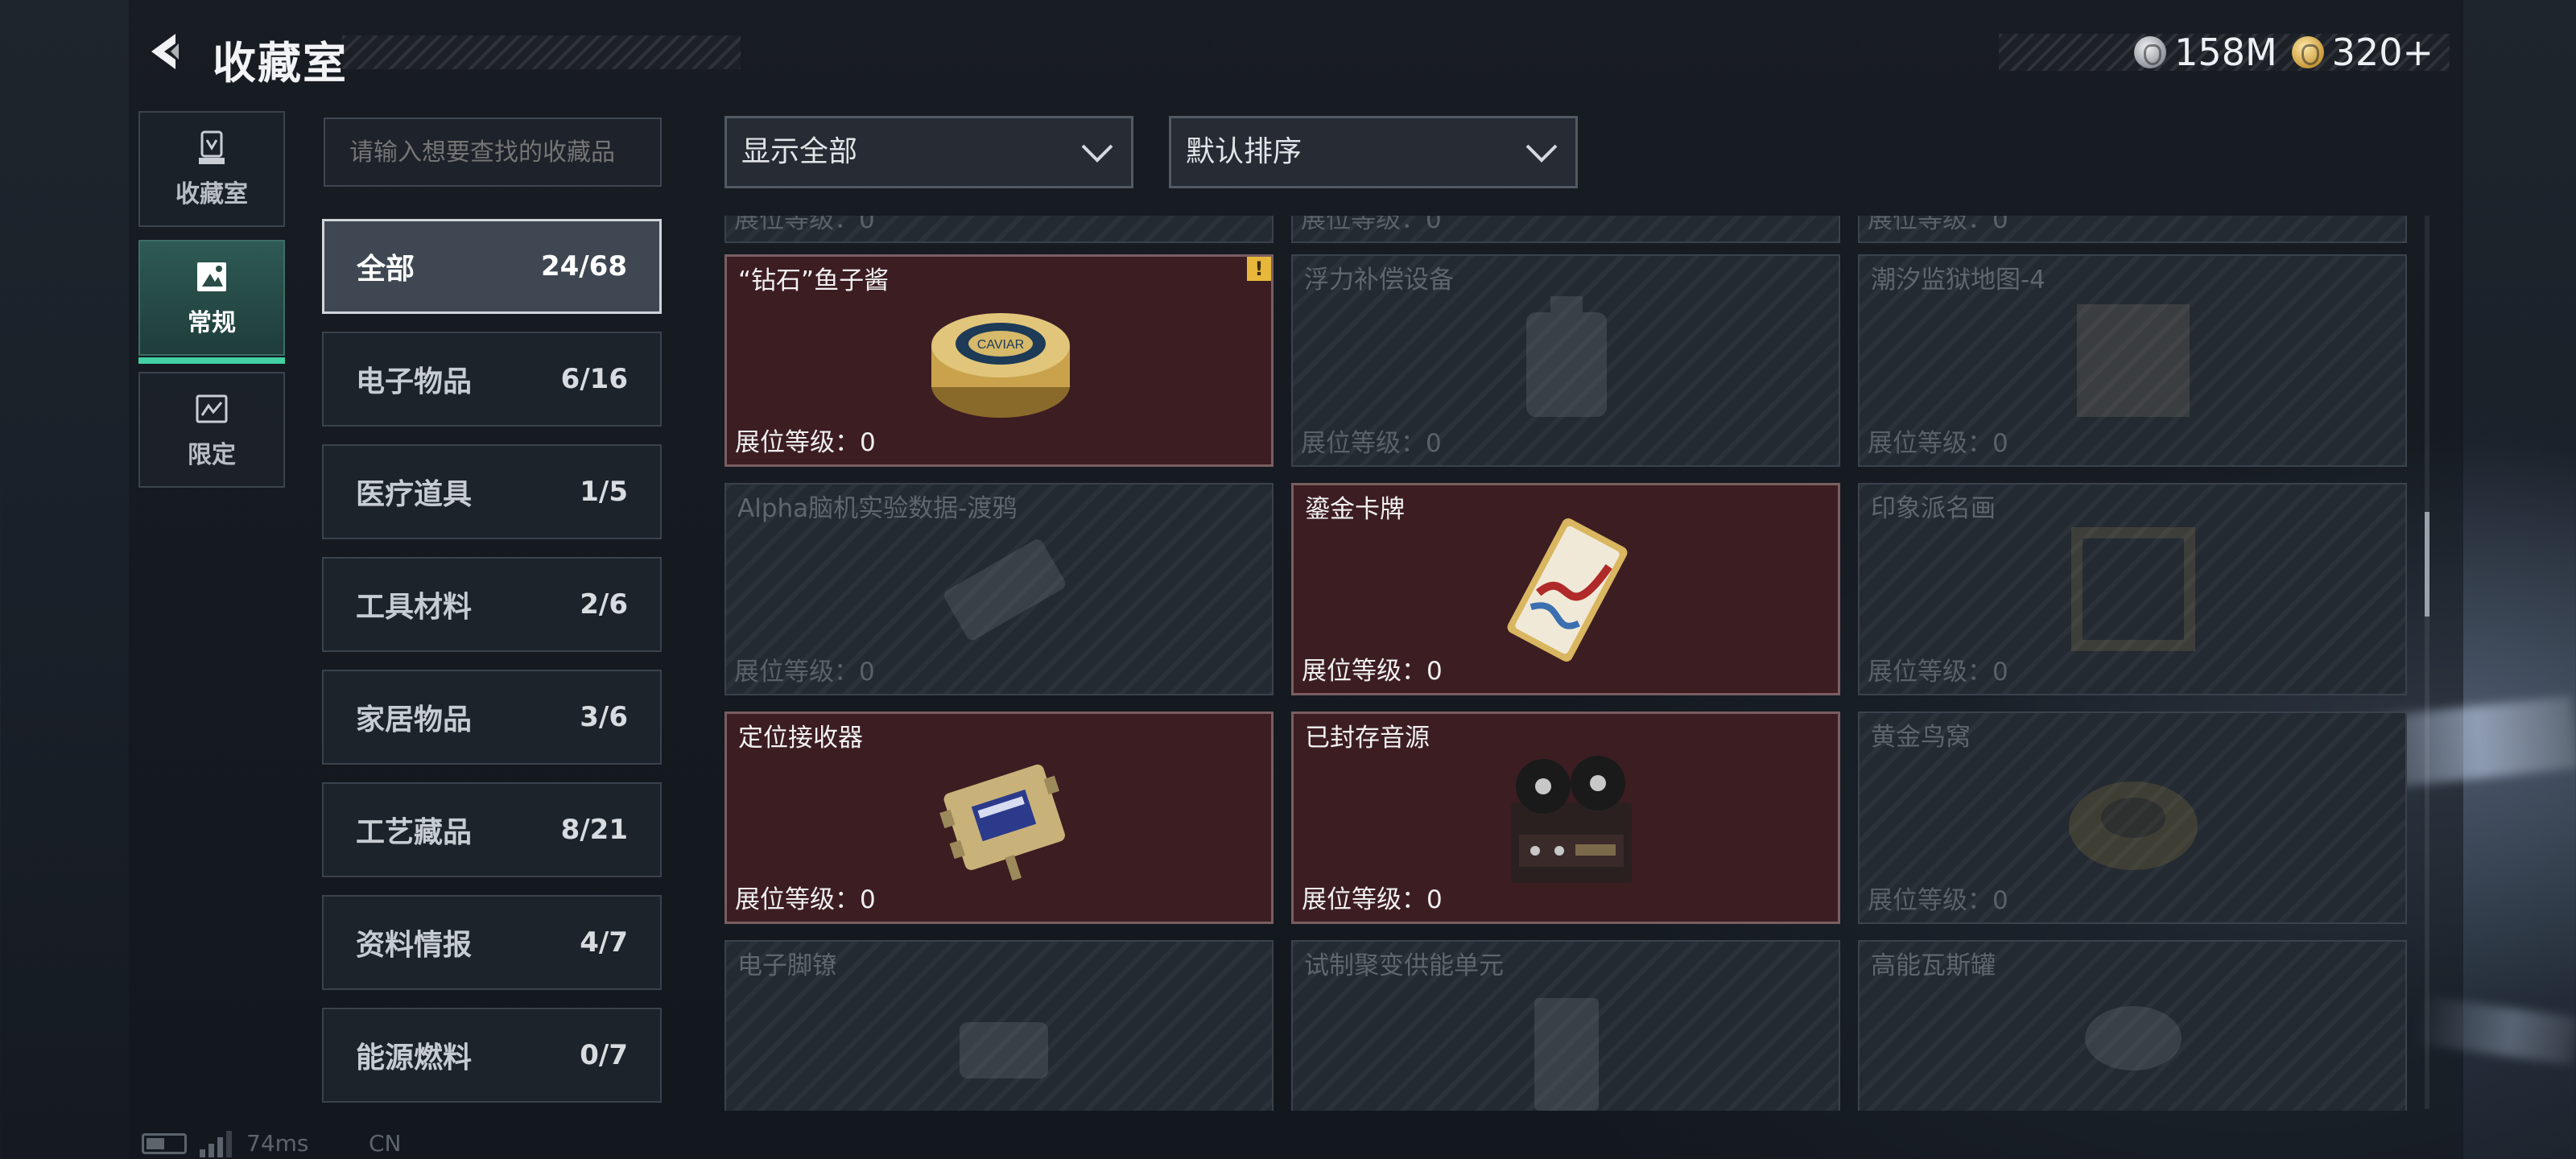  I want to click on category-name: 能源燃料, so click(414, 1057).